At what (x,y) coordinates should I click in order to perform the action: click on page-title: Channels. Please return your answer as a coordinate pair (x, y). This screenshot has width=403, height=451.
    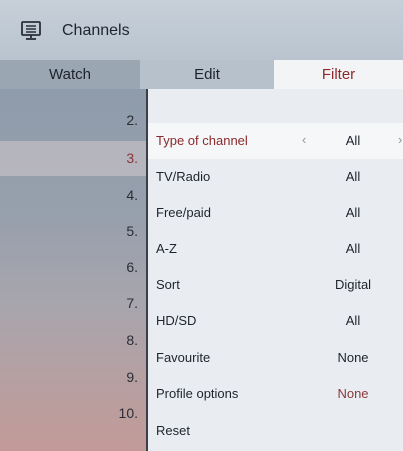
    Looking at the image, I should click on (96, 30).